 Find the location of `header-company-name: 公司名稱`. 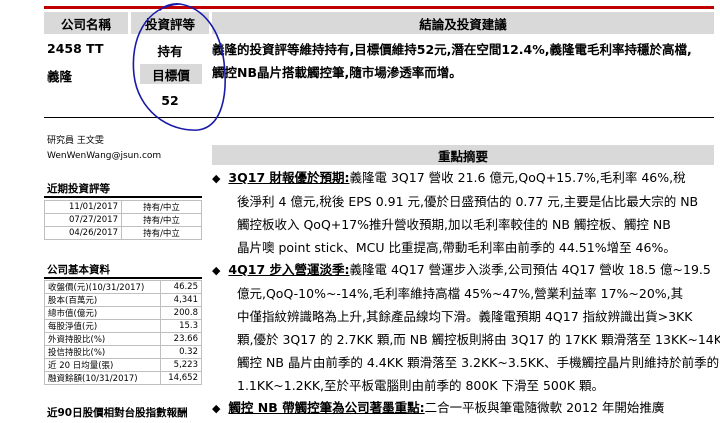

header-company-name: 公司名稱 is located at coordinates (86, 23).